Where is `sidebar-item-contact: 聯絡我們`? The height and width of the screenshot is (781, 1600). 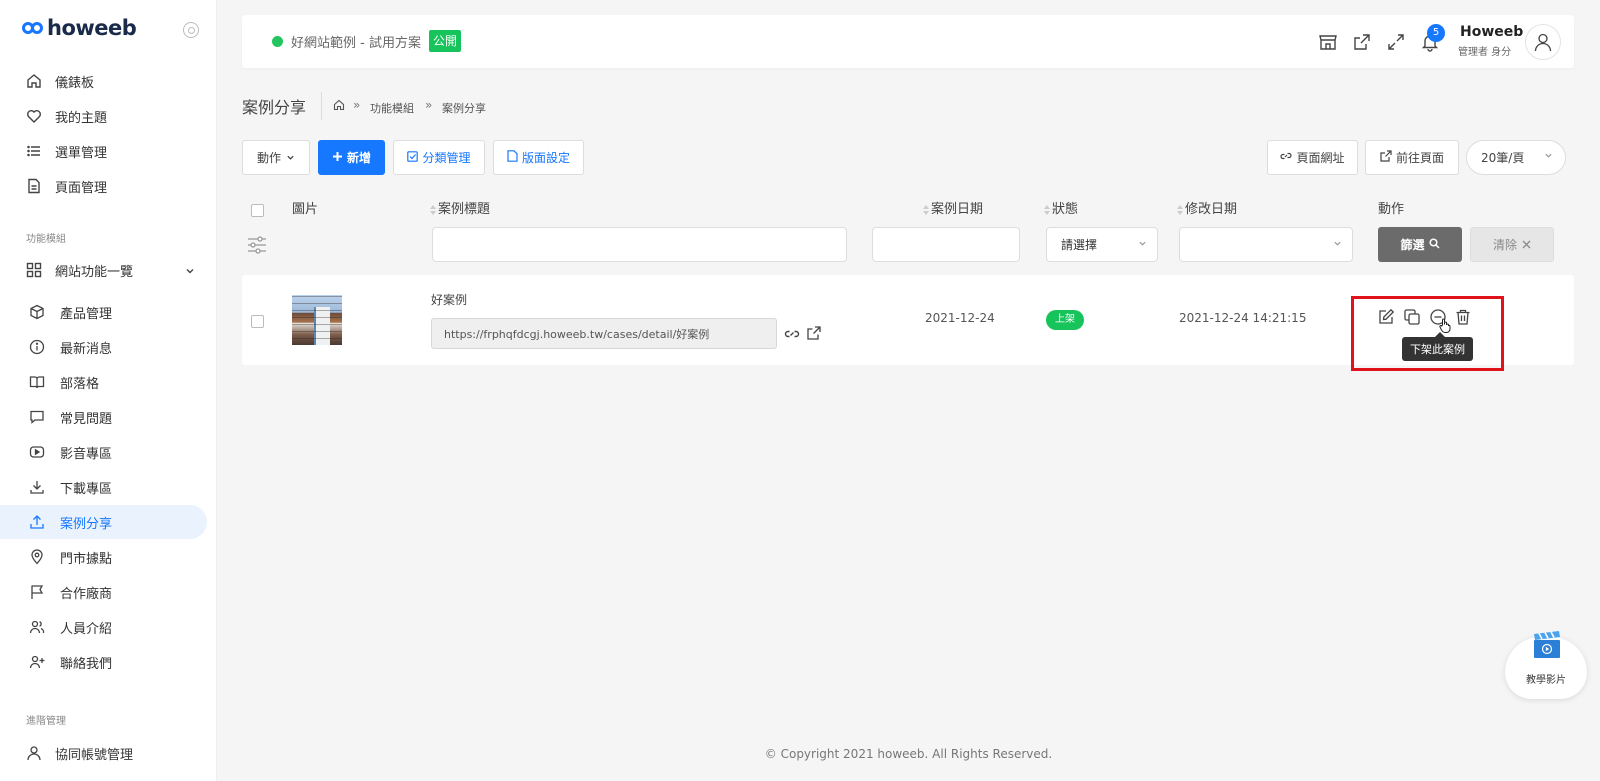
sidebar-item-contact: 聯絡我們 is located at coordinates (103, 662).